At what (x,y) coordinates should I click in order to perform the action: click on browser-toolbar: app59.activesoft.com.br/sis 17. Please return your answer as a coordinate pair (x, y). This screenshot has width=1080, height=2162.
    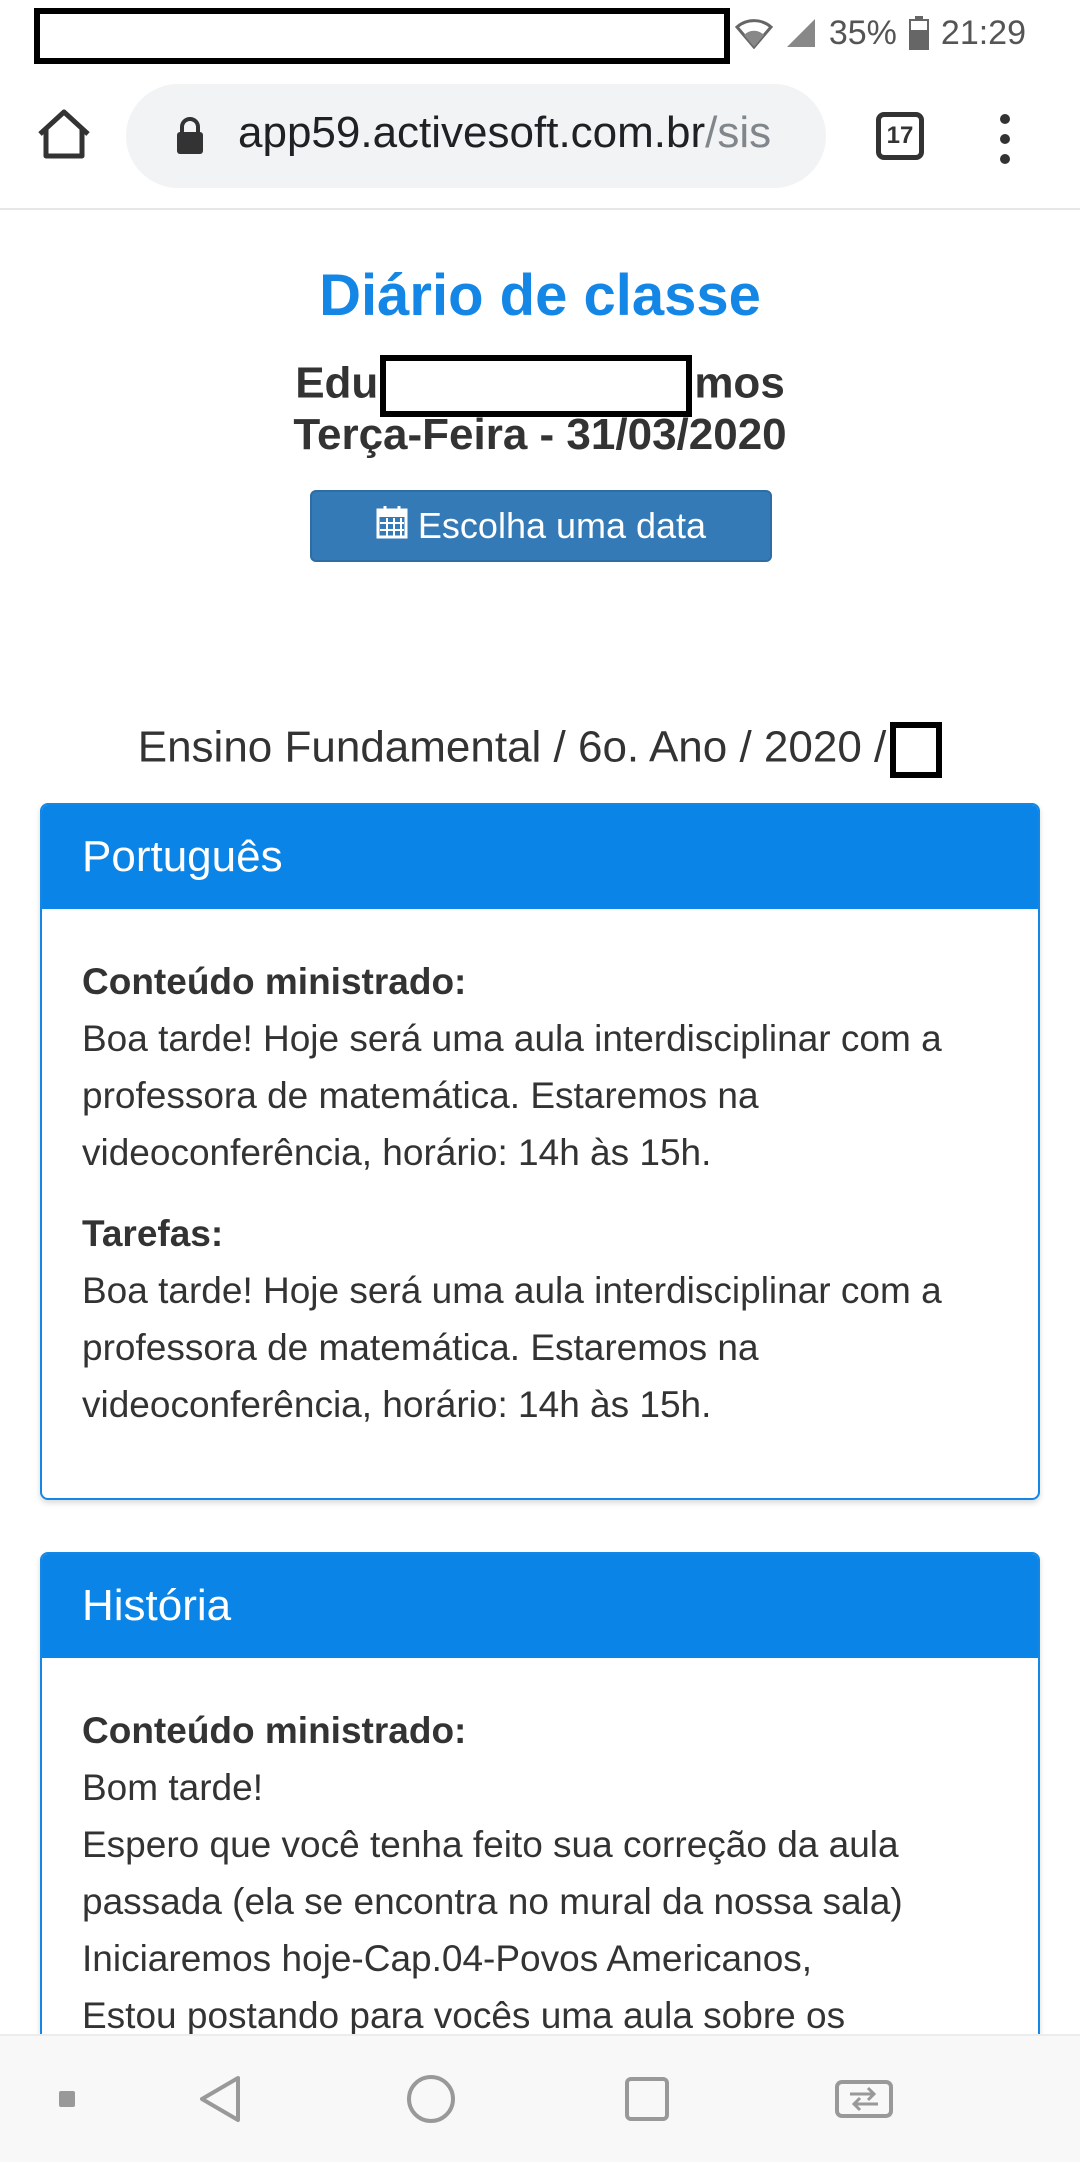
    Looking at the image, I should click on (540, 138).